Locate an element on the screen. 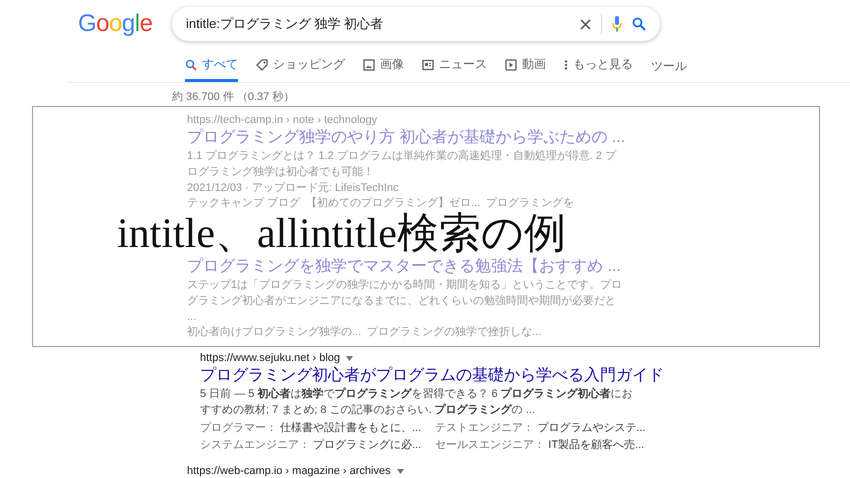 This screenshot has width=850, height=478. result-url: https://web-camp.io › magazine › archives is located at coordinates (289, 471).